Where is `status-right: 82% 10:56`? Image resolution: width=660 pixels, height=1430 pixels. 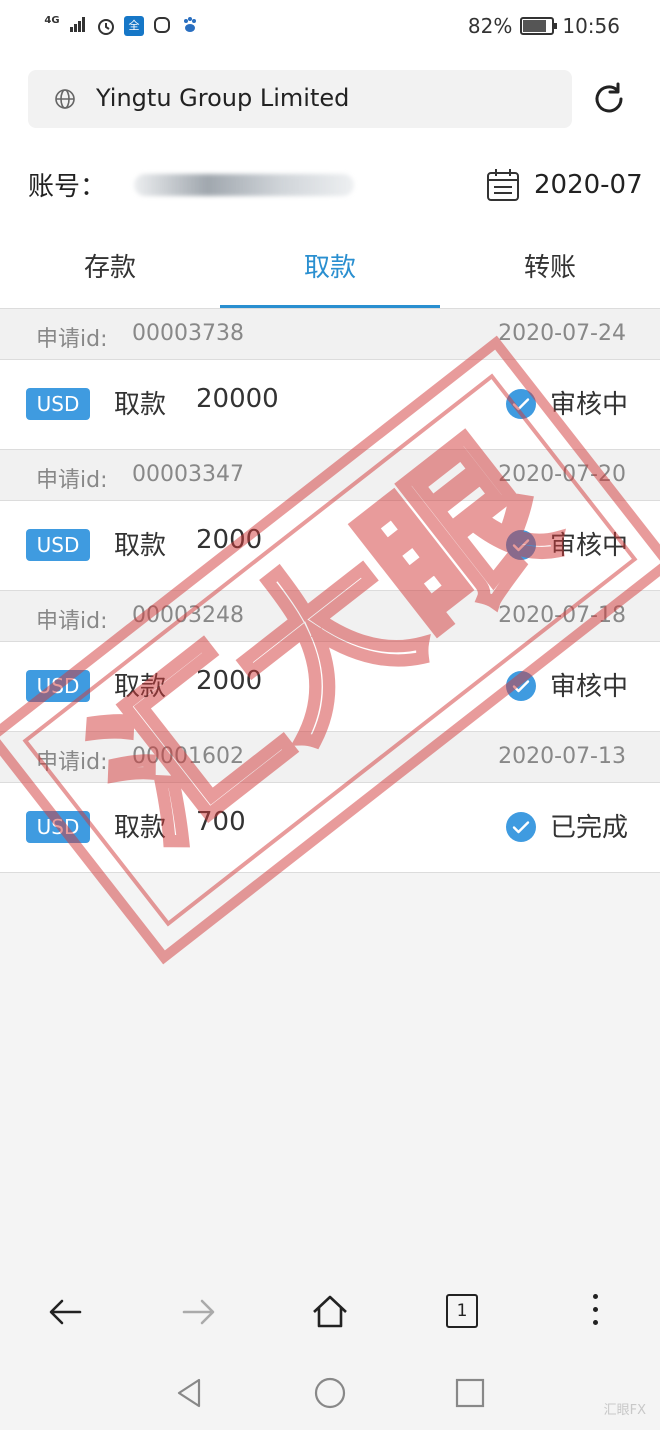 status-right: 82% 10:56 is located at coordinates (544, 26).